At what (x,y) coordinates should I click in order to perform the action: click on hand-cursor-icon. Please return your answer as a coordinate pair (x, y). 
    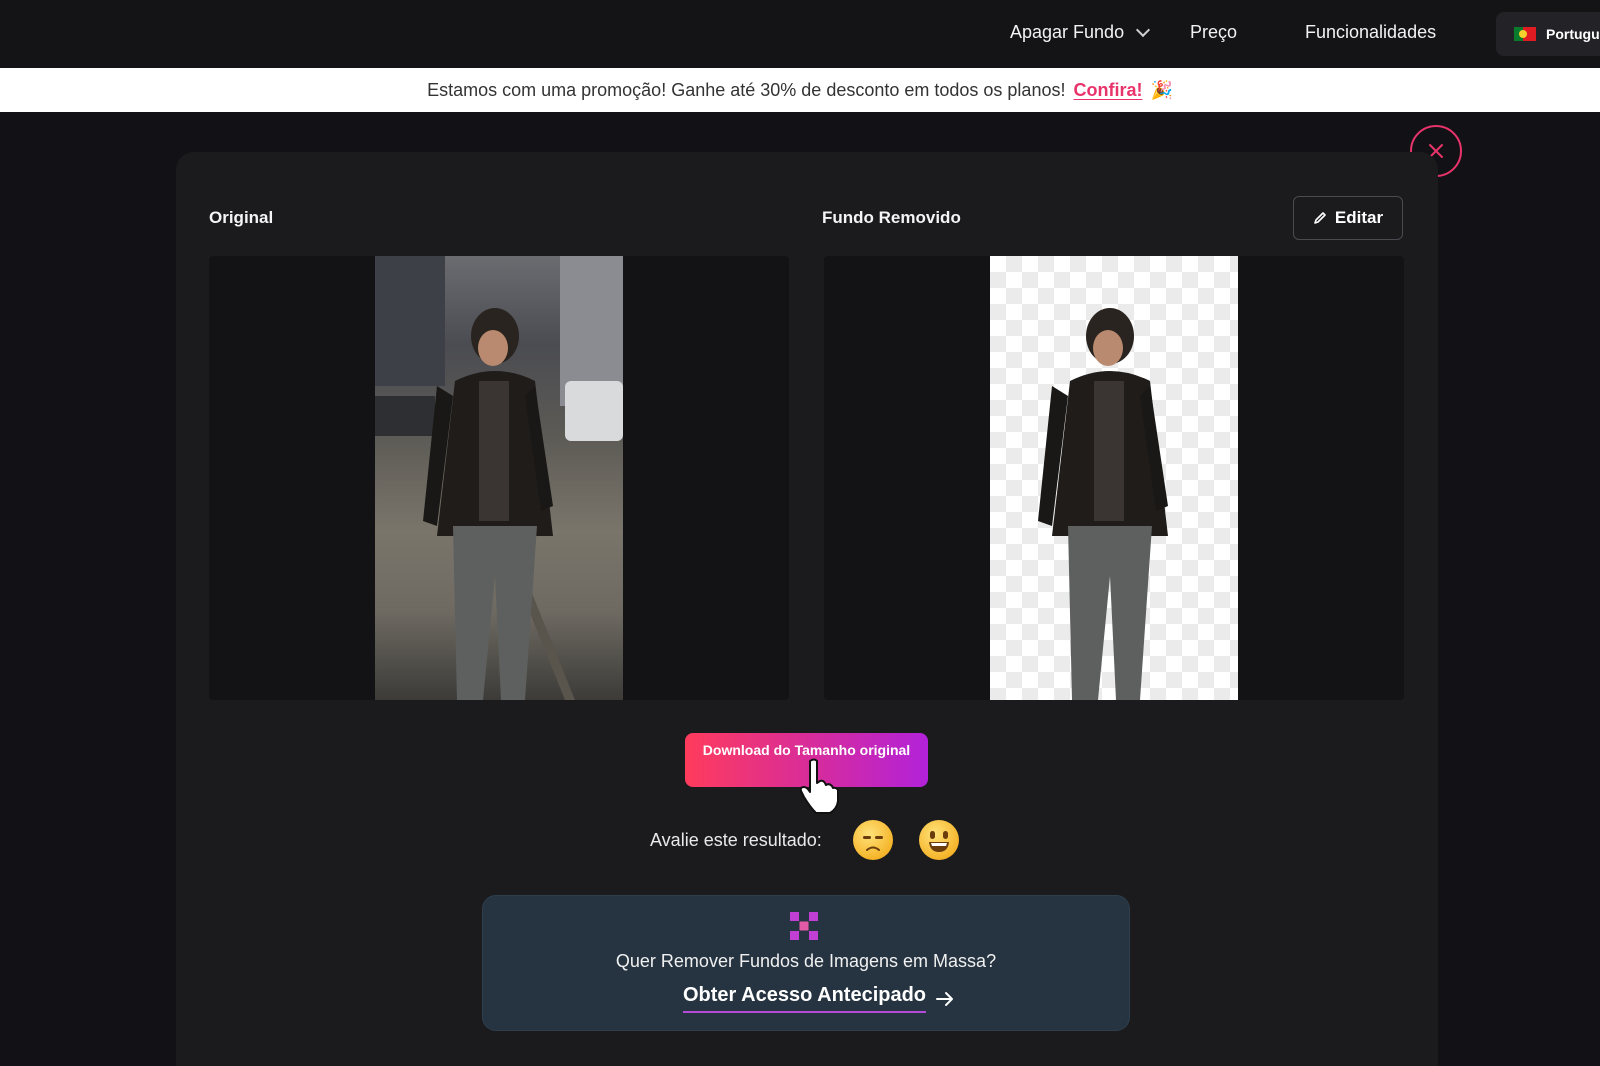
    Looking at the image, I should click on (819, 786).